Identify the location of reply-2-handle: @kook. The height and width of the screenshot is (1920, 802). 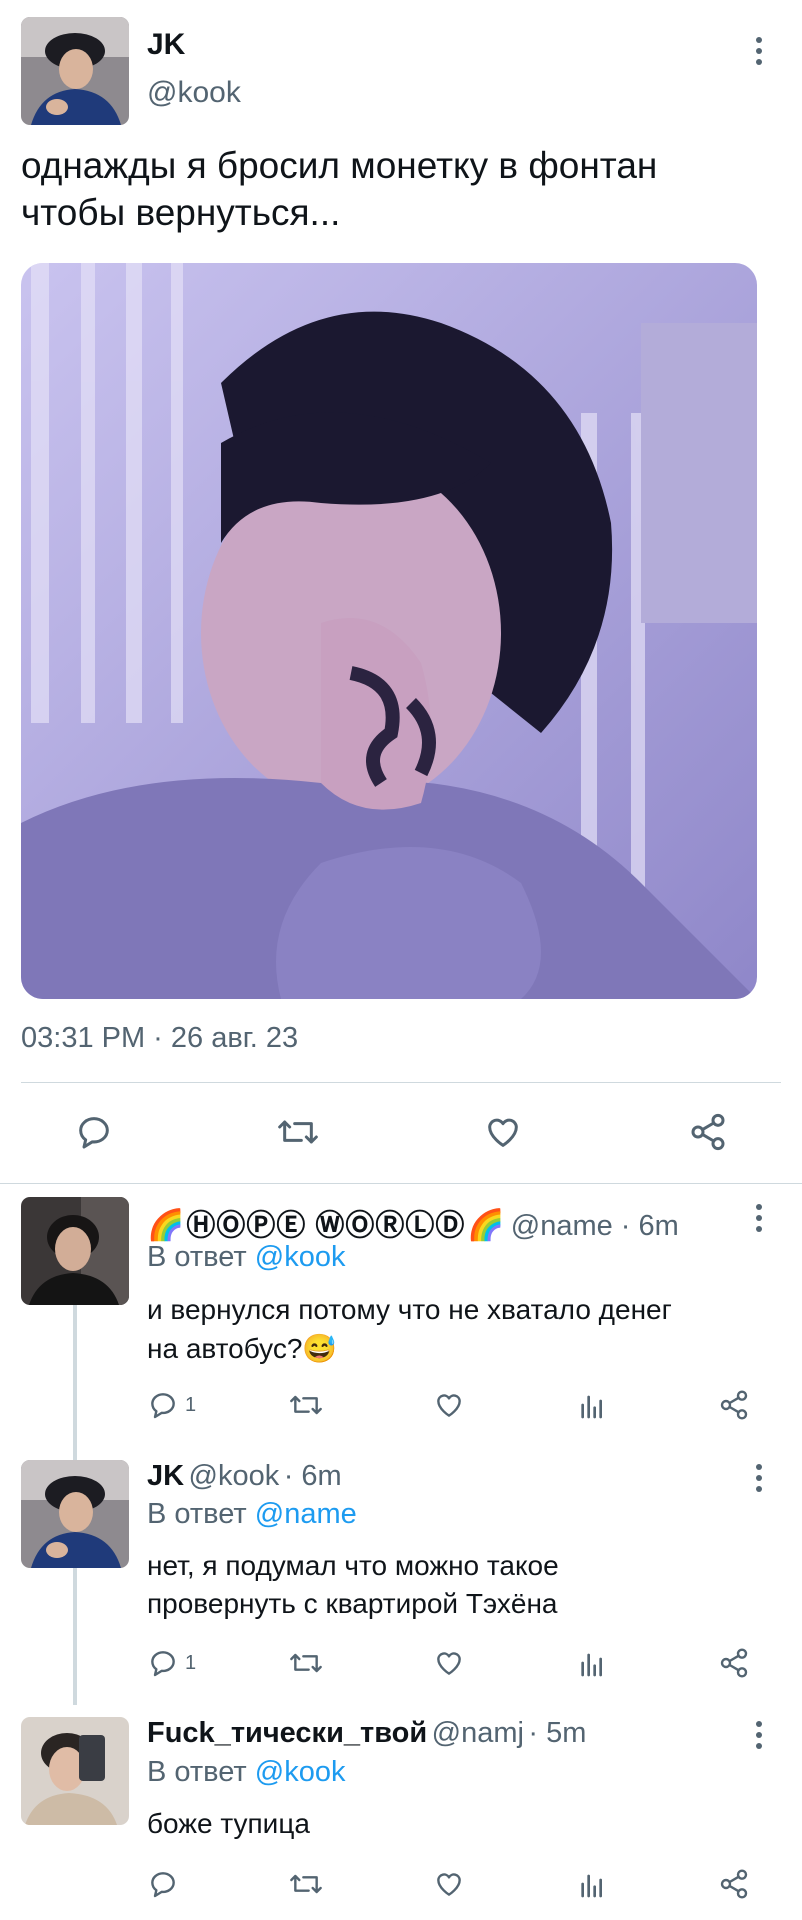
(234, 1476).